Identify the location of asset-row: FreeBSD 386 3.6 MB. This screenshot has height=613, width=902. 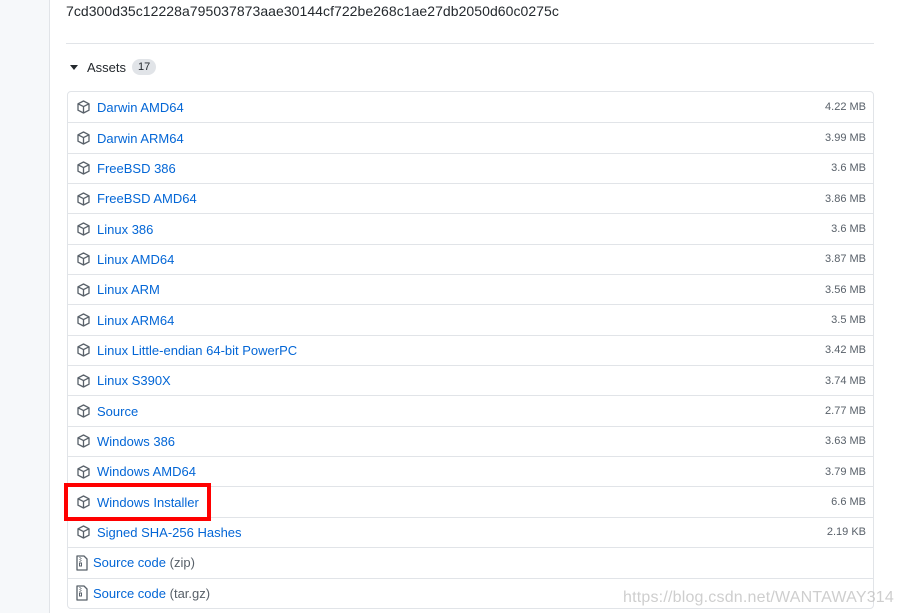
(470, 167).